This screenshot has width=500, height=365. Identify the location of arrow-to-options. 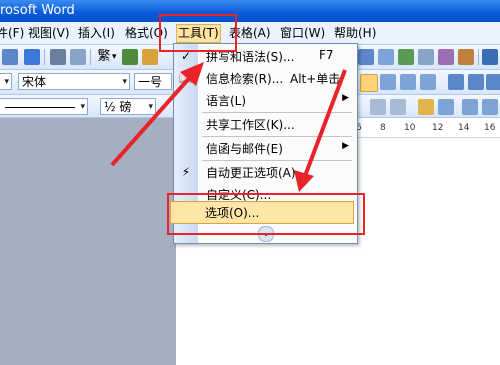
(320, 130).